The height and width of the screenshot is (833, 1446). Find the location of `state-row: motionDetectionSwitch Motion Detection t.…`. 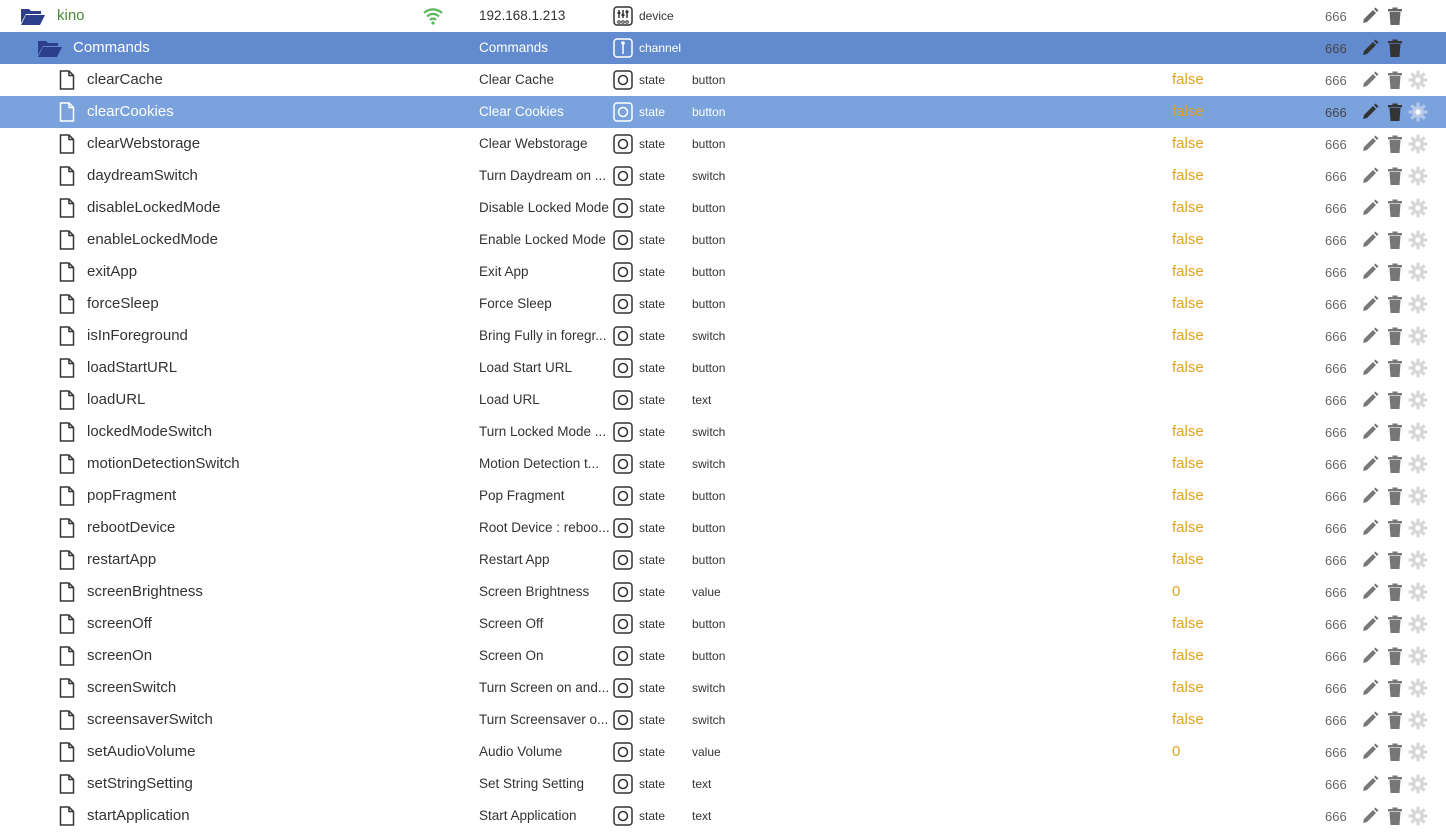

state-row: motionDetectionSwitch Motion Detection t.… is located at coordinates (723, 464).